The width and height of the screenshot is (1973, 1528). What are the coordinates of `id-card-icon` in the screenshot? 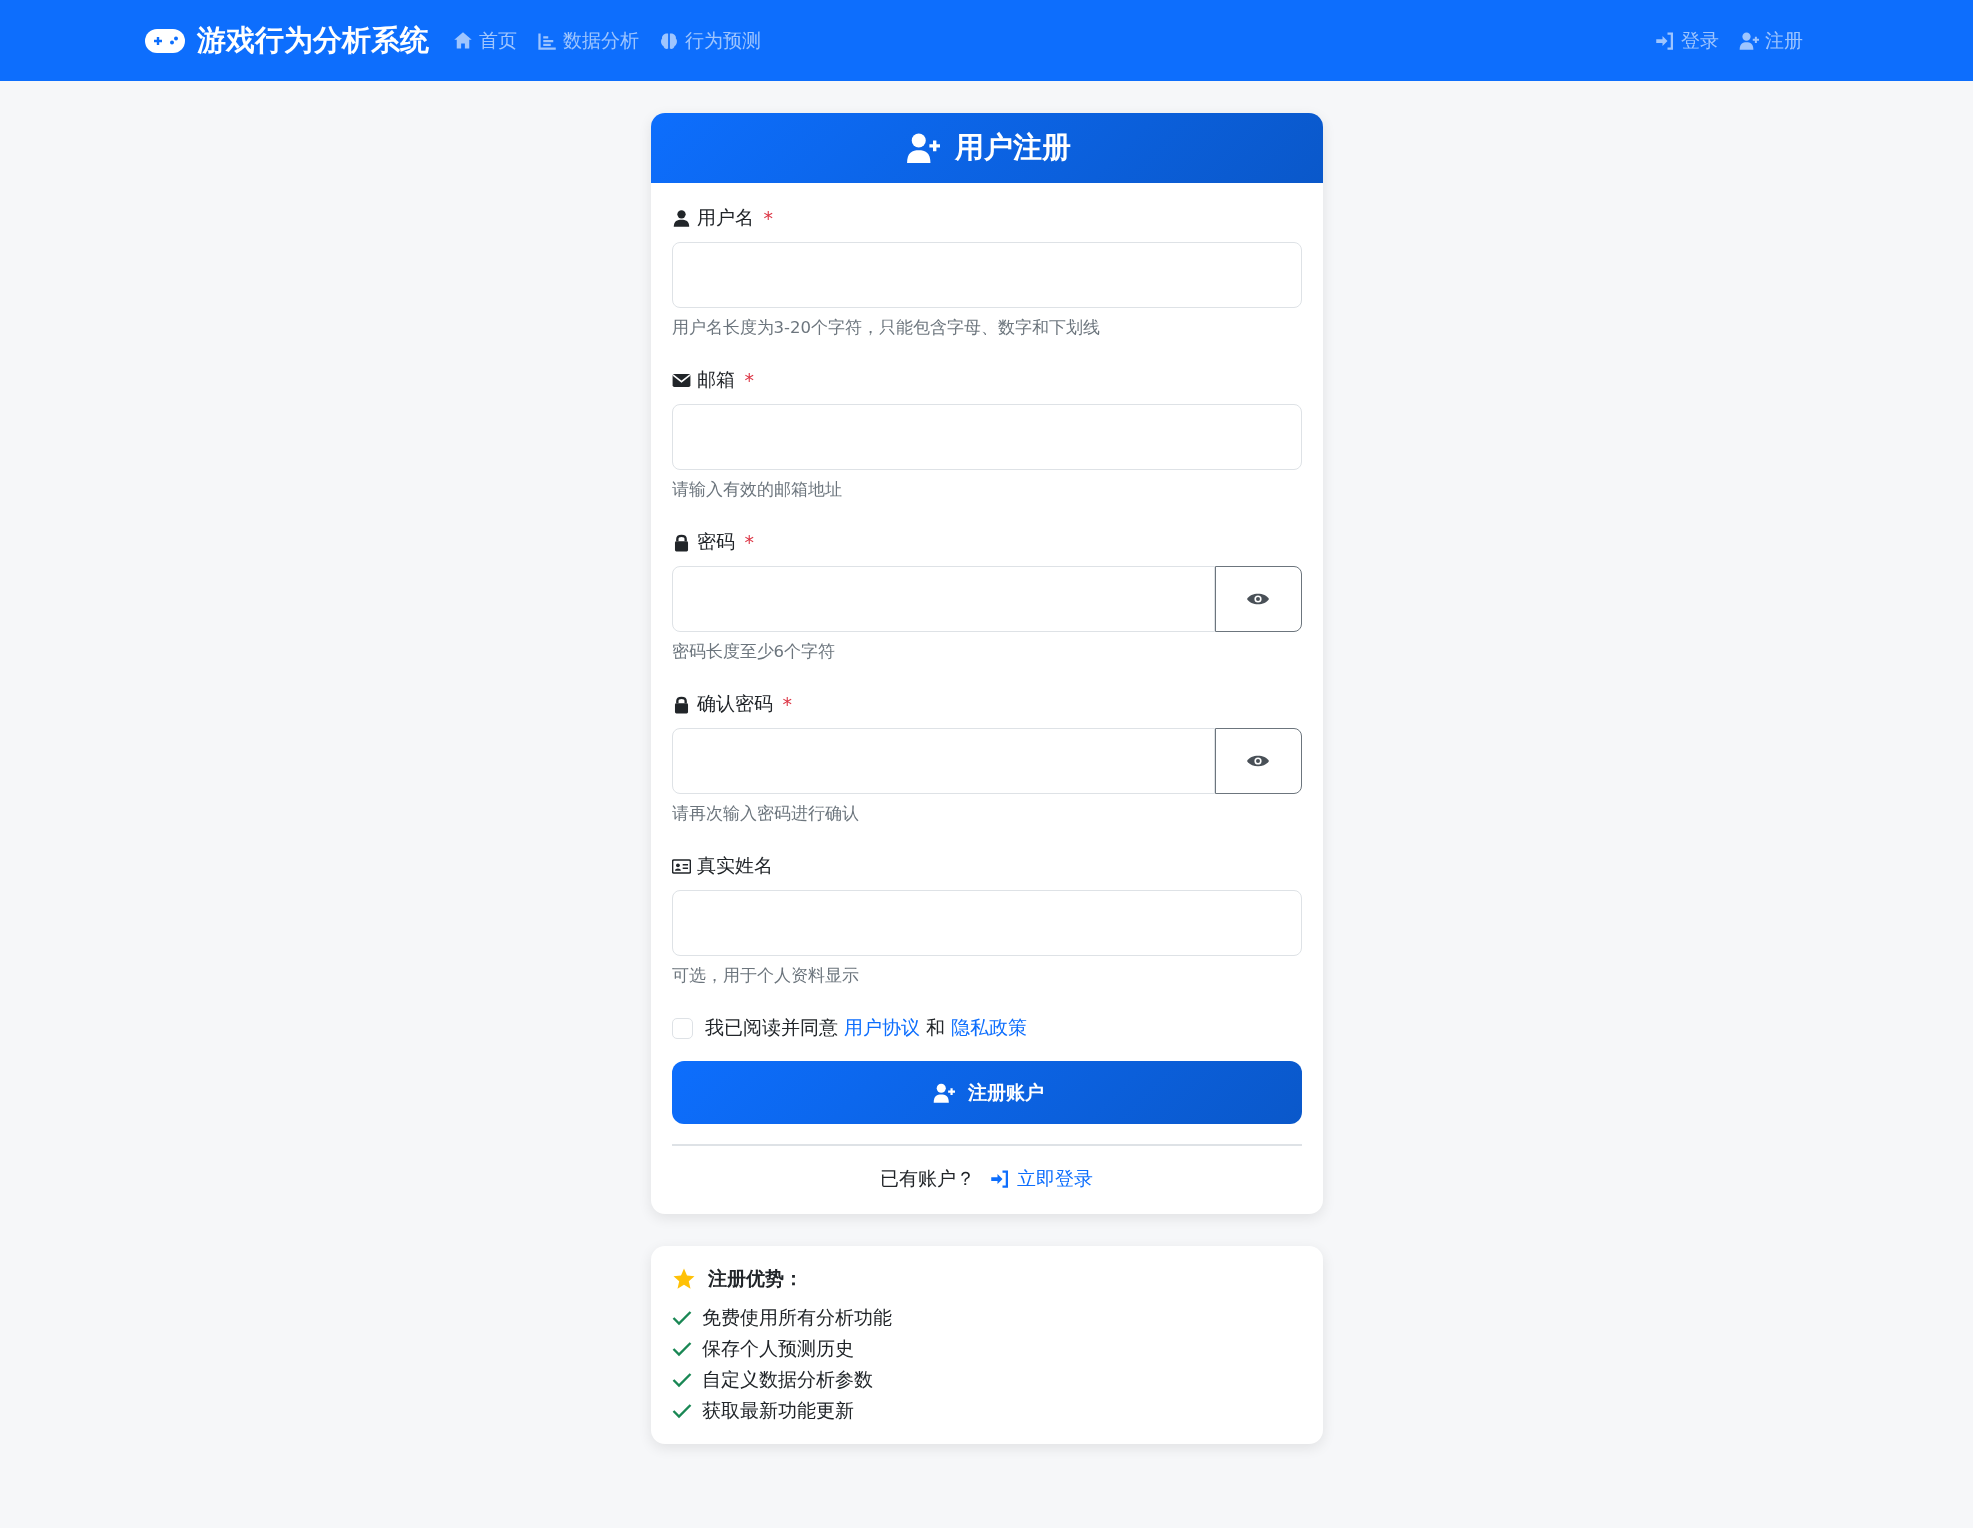 It's located at (681, 866).